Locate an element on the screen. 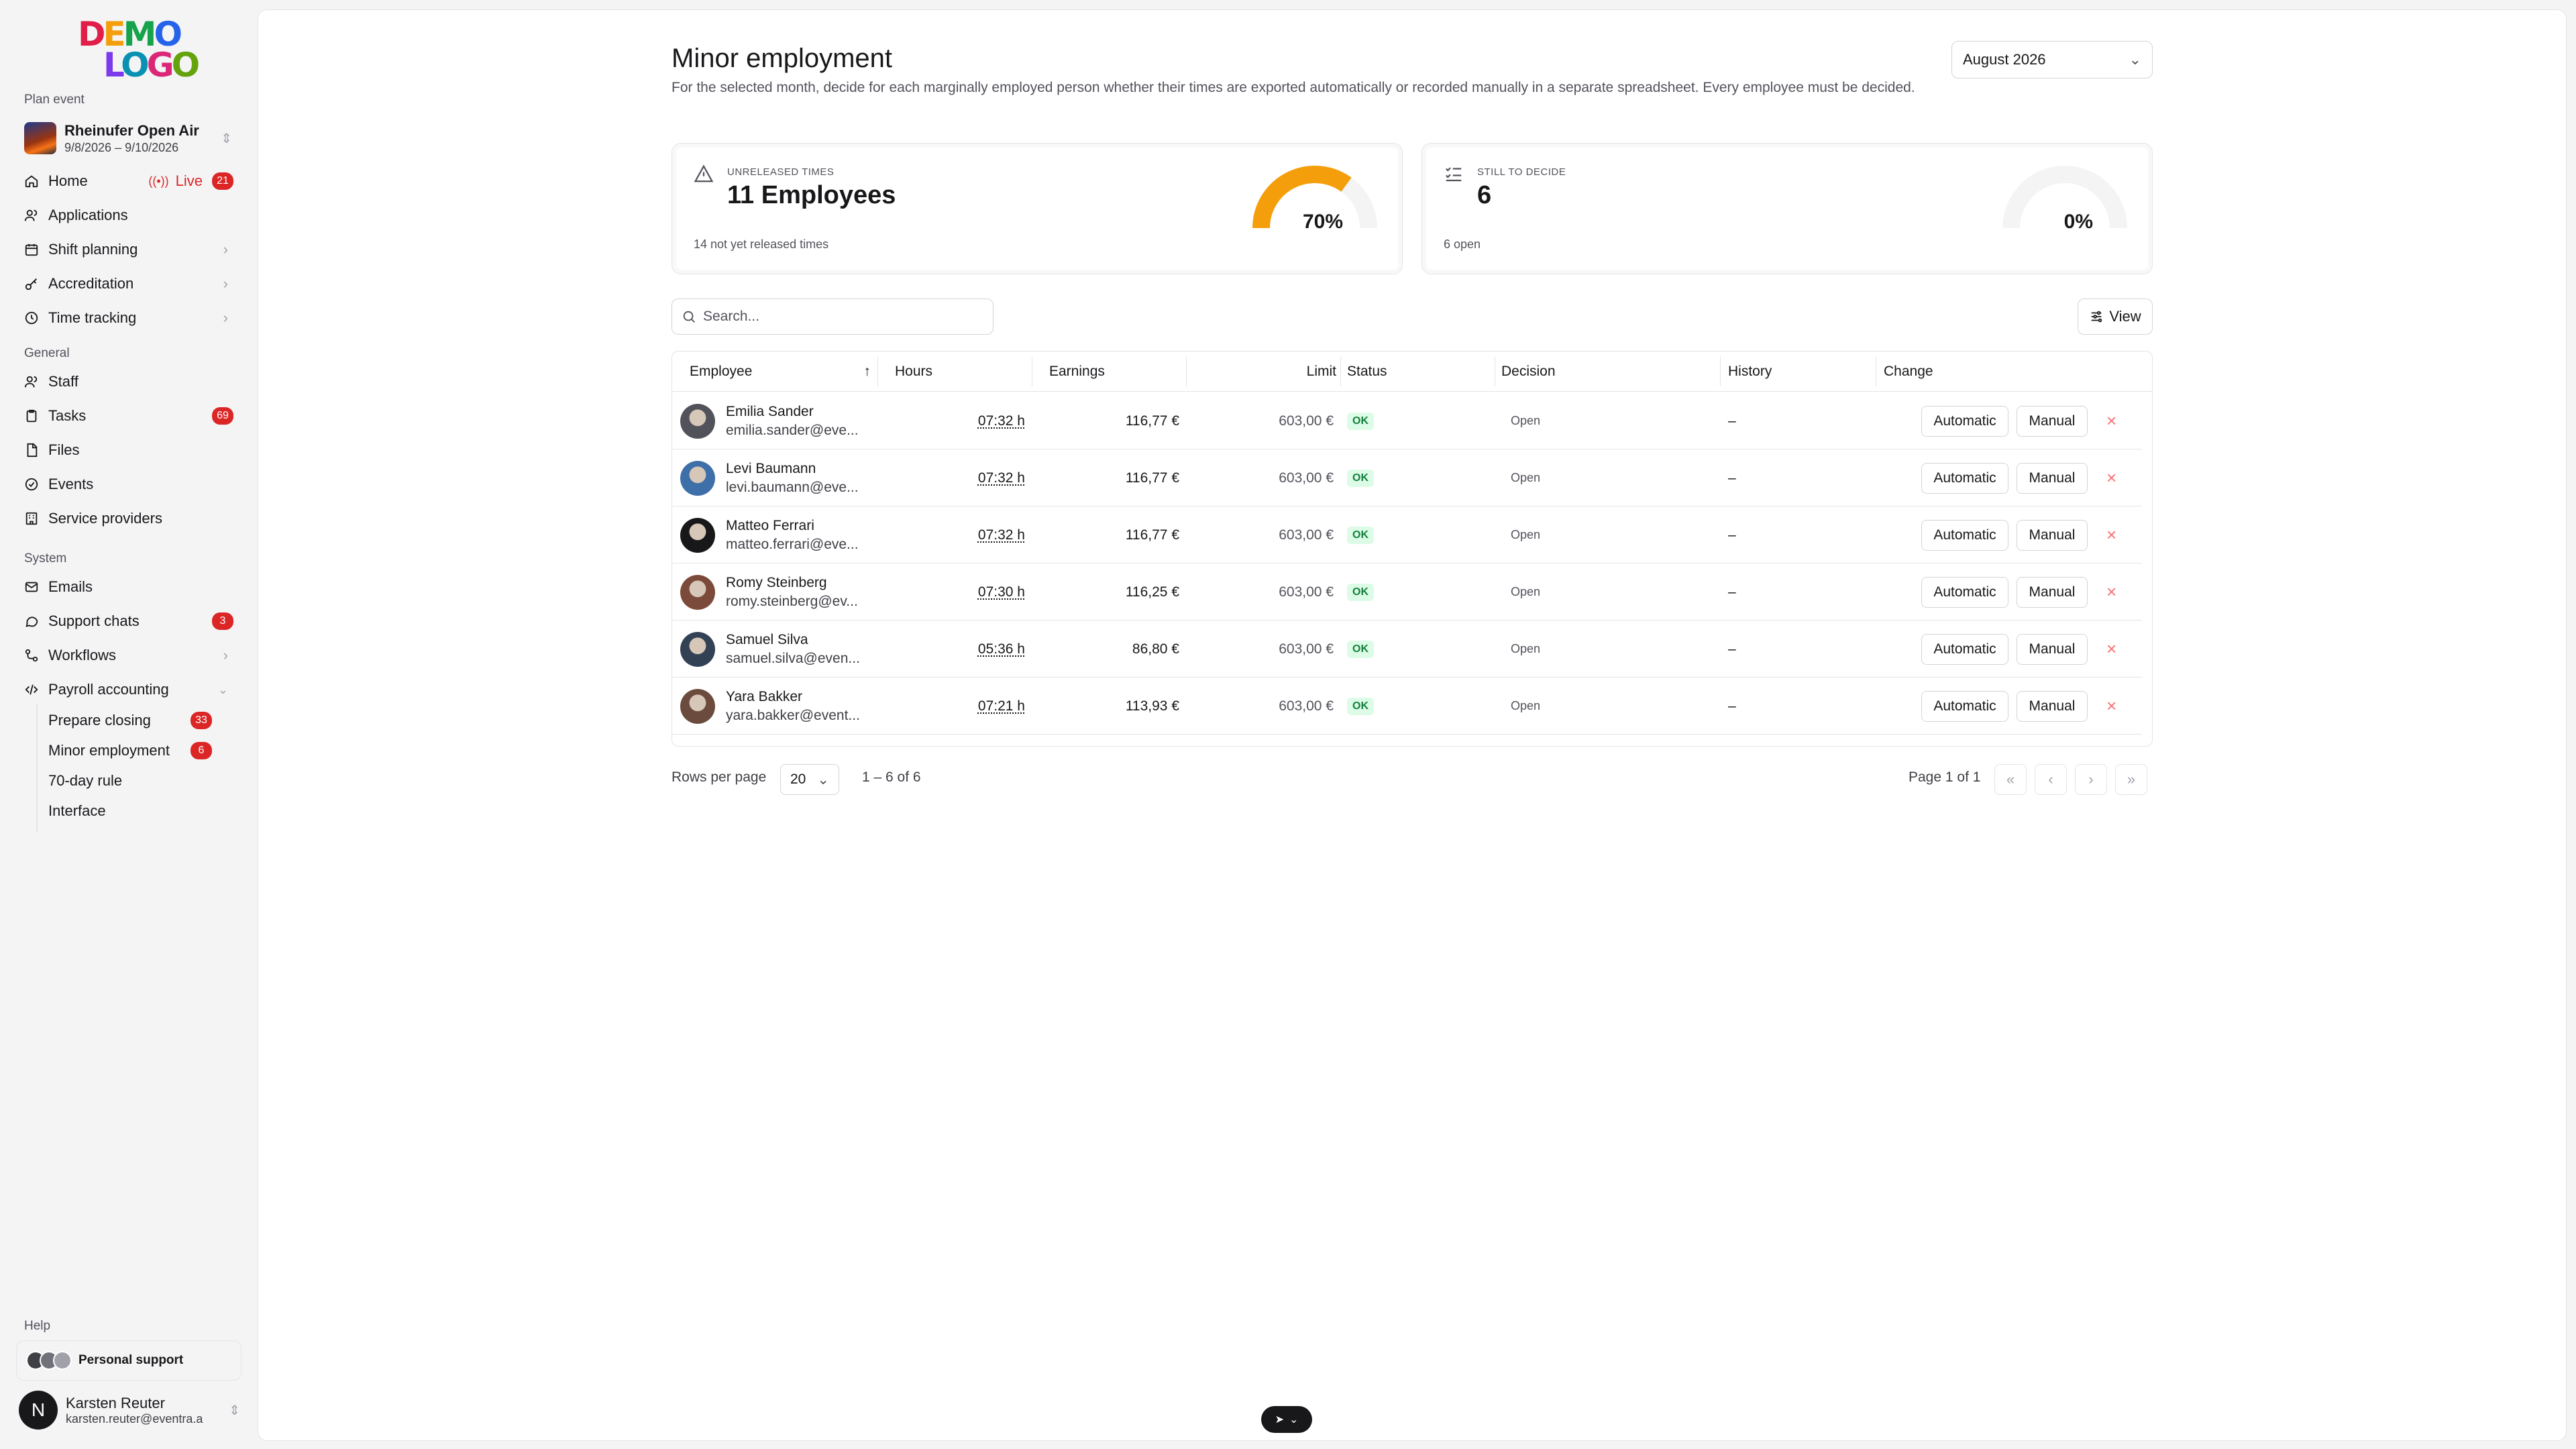  broadcast-icon: ((•)) is located at coordinates (158, 181).